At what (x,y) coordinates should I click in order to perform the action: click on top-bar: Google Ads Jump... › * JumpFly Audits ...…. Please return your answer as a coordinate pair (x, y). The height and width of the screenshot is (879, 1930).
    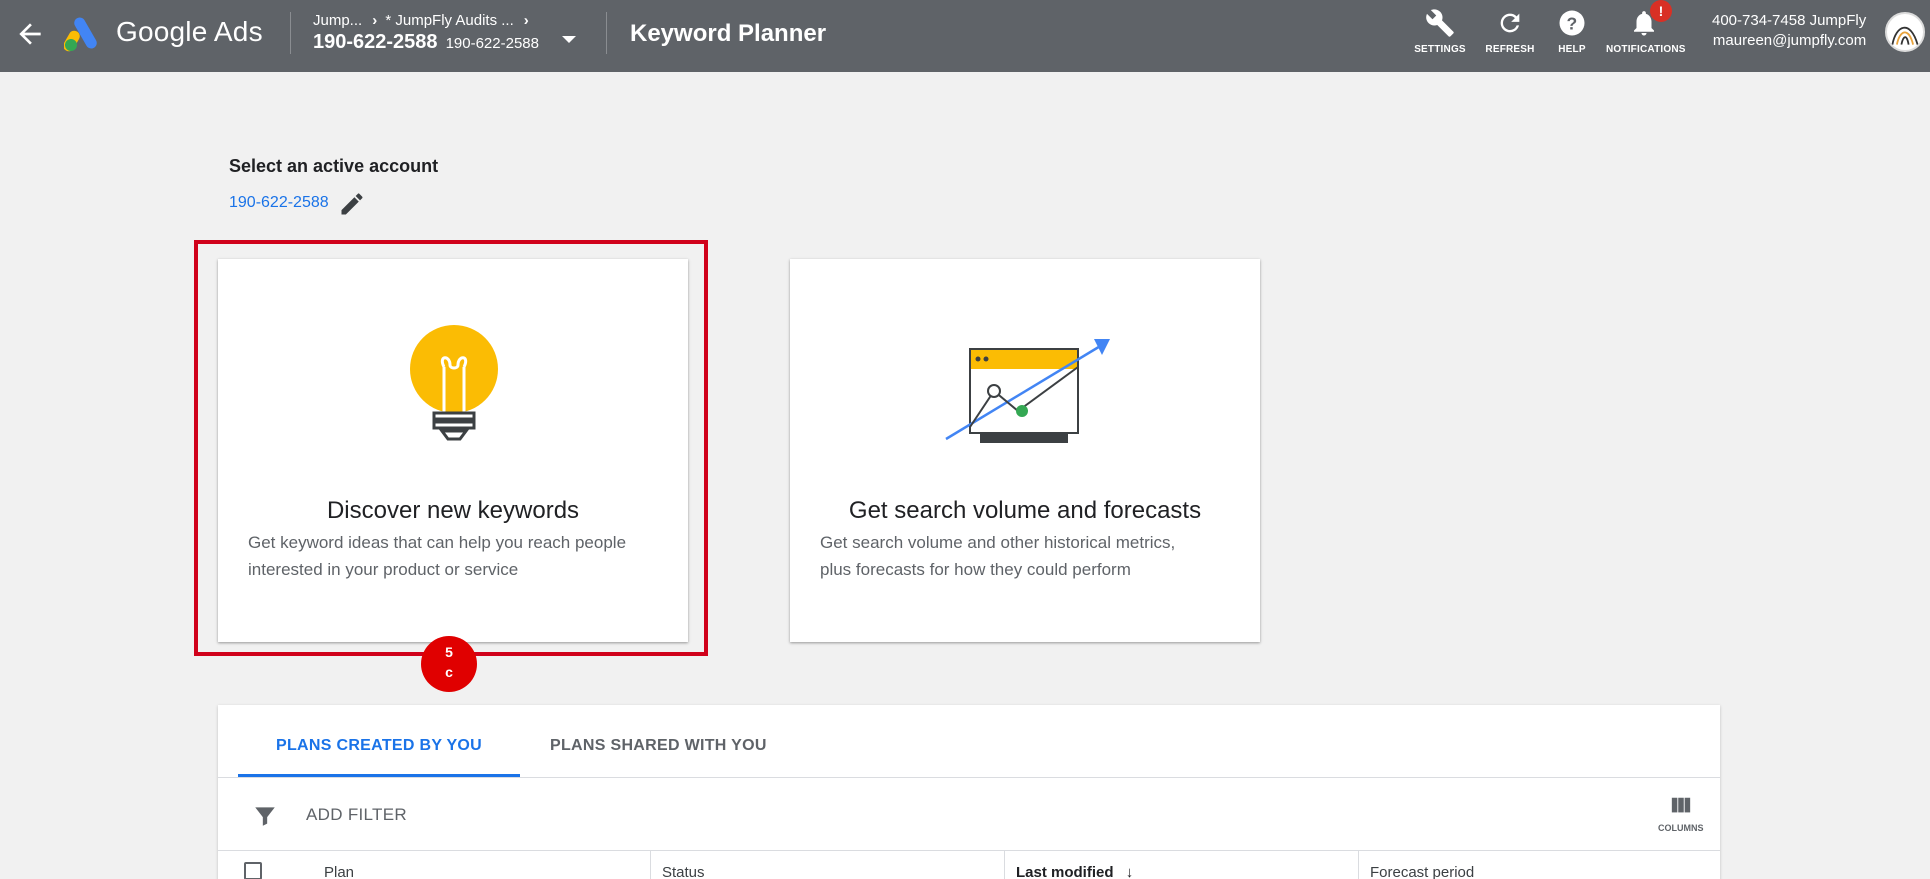
    Looking at the image, I should click on (965, 36).